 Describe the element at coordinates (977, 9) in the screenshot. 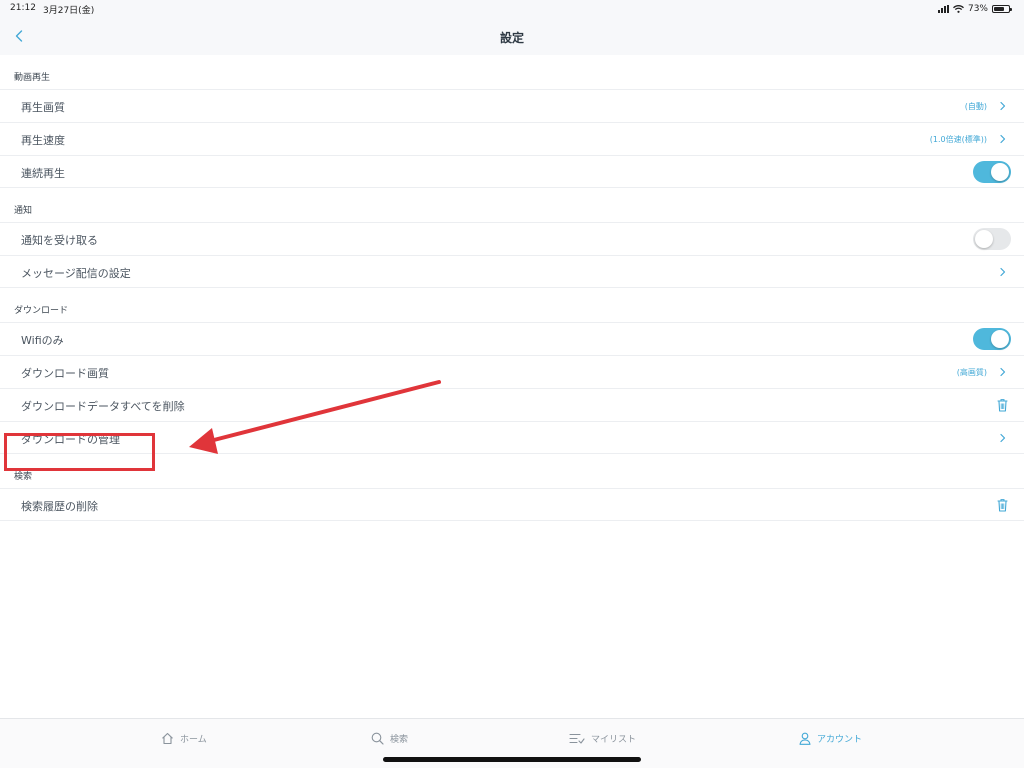

I see `battery-percent: 73%` at that location.